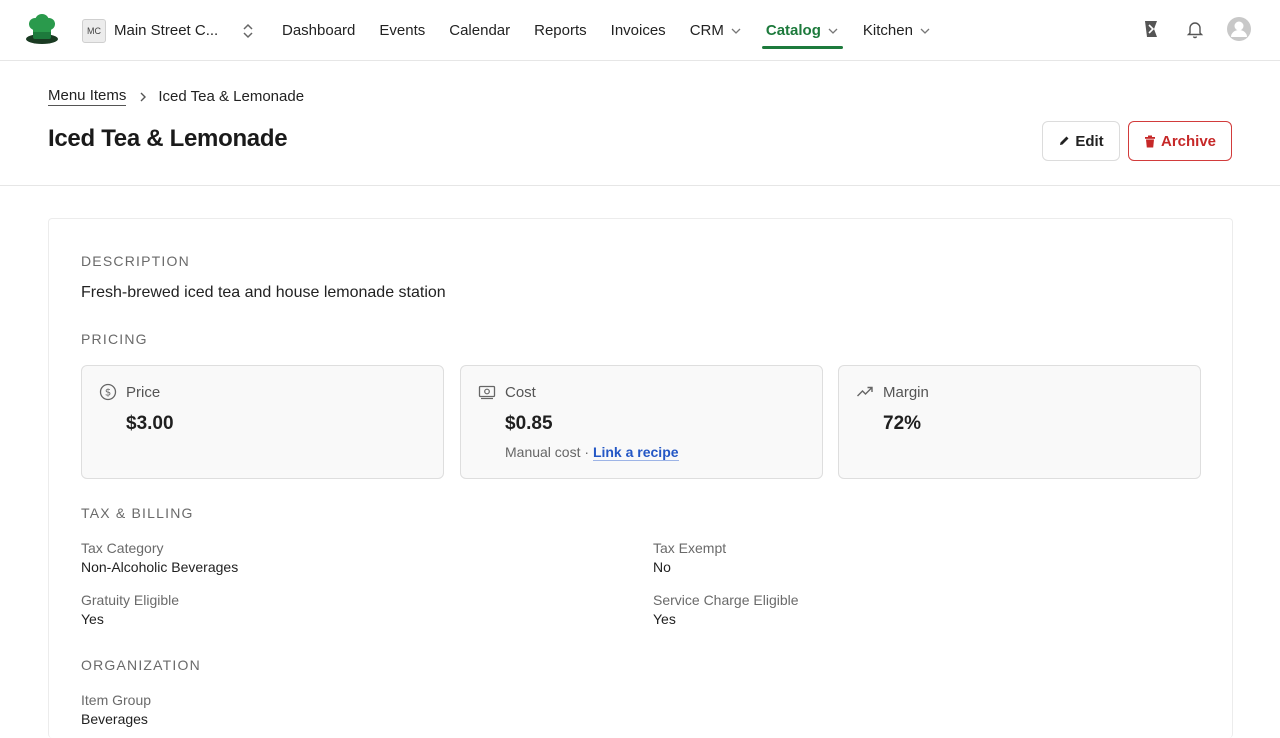  I want to click on field-label: Tax Exempt, so click(690, 548).